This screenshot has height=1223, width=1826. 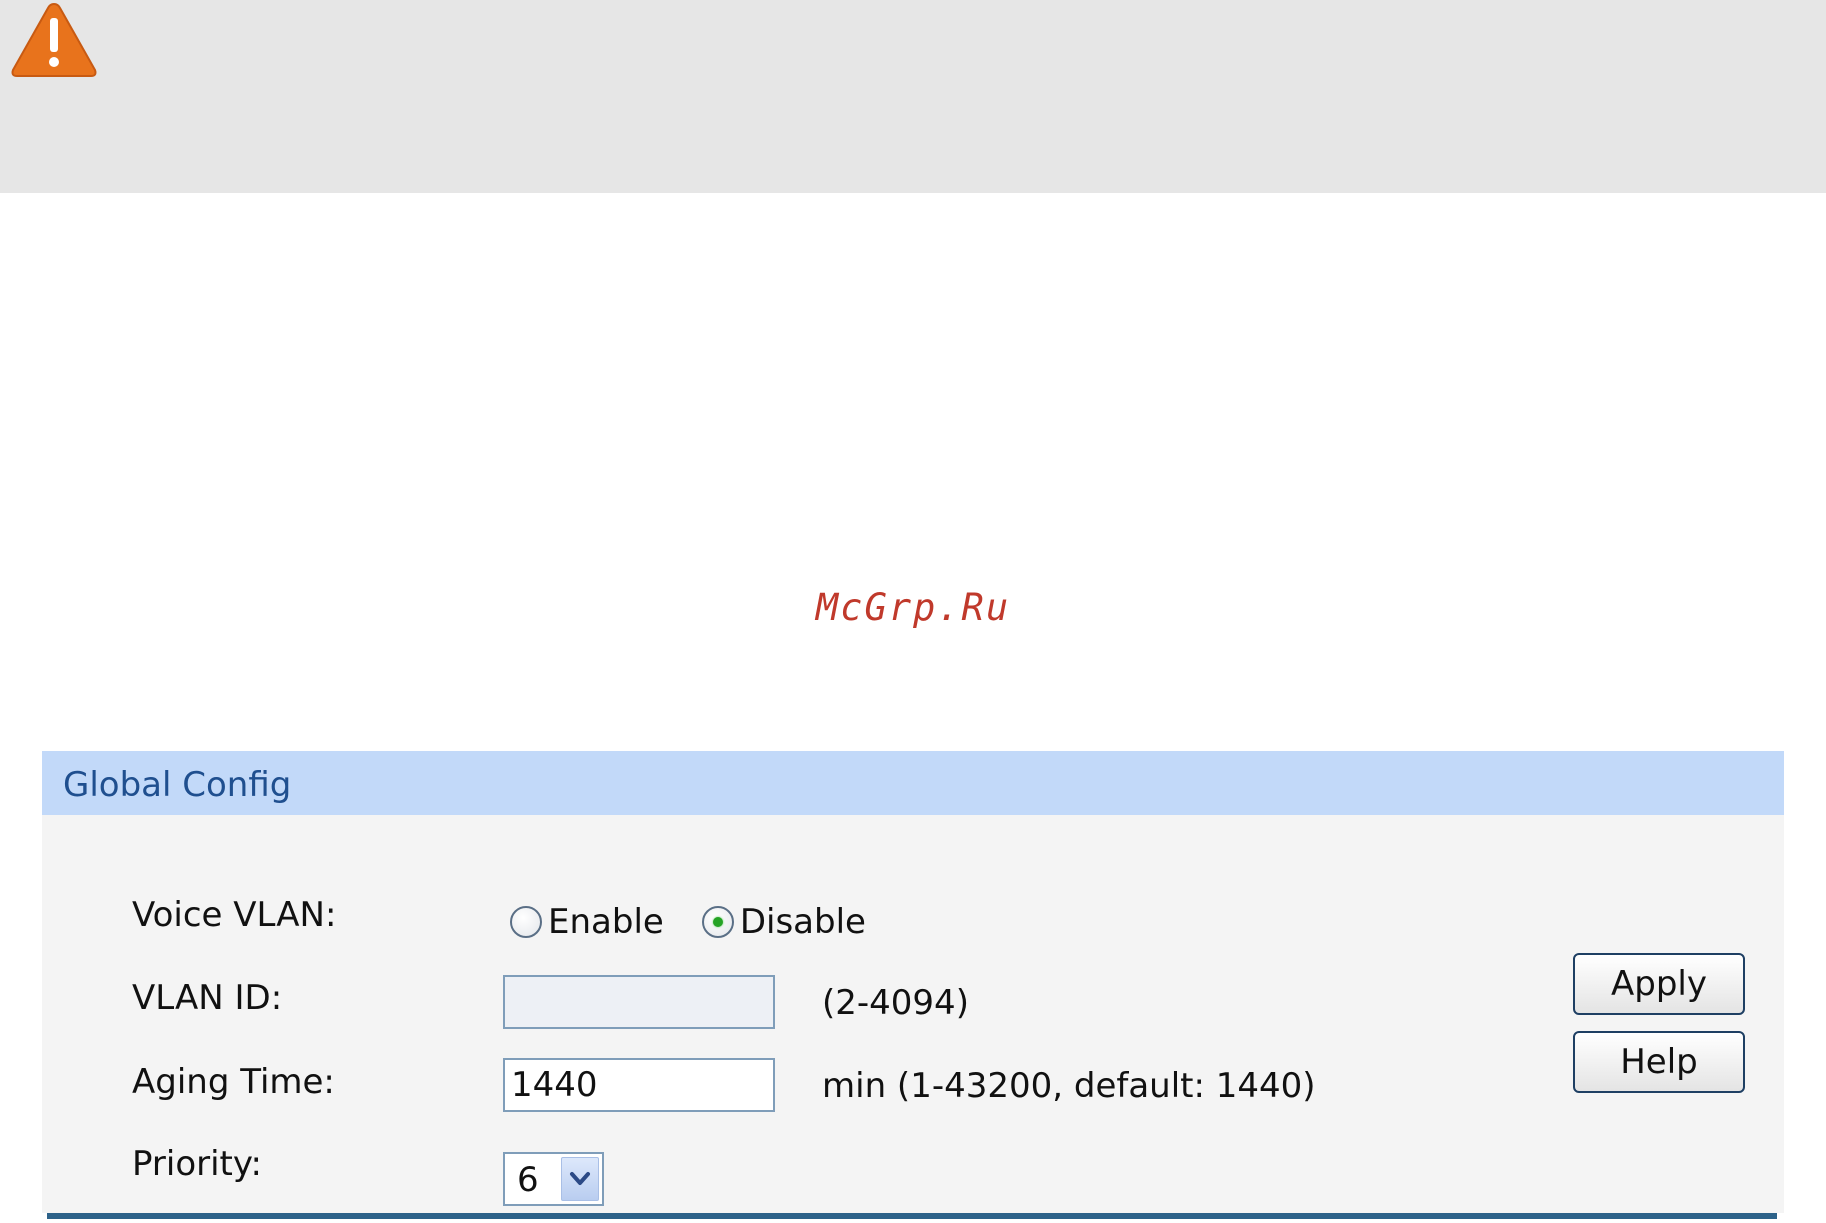 I want to click on panel-footer-bar, so click(x=912, y=1216).